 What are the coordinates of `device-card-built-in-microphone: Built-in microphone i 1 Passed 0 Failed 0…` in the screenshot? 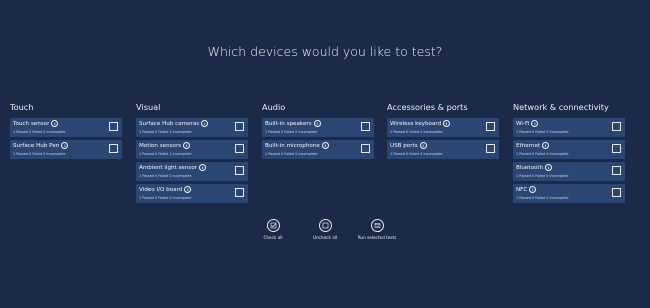 It's located at (318, 149).